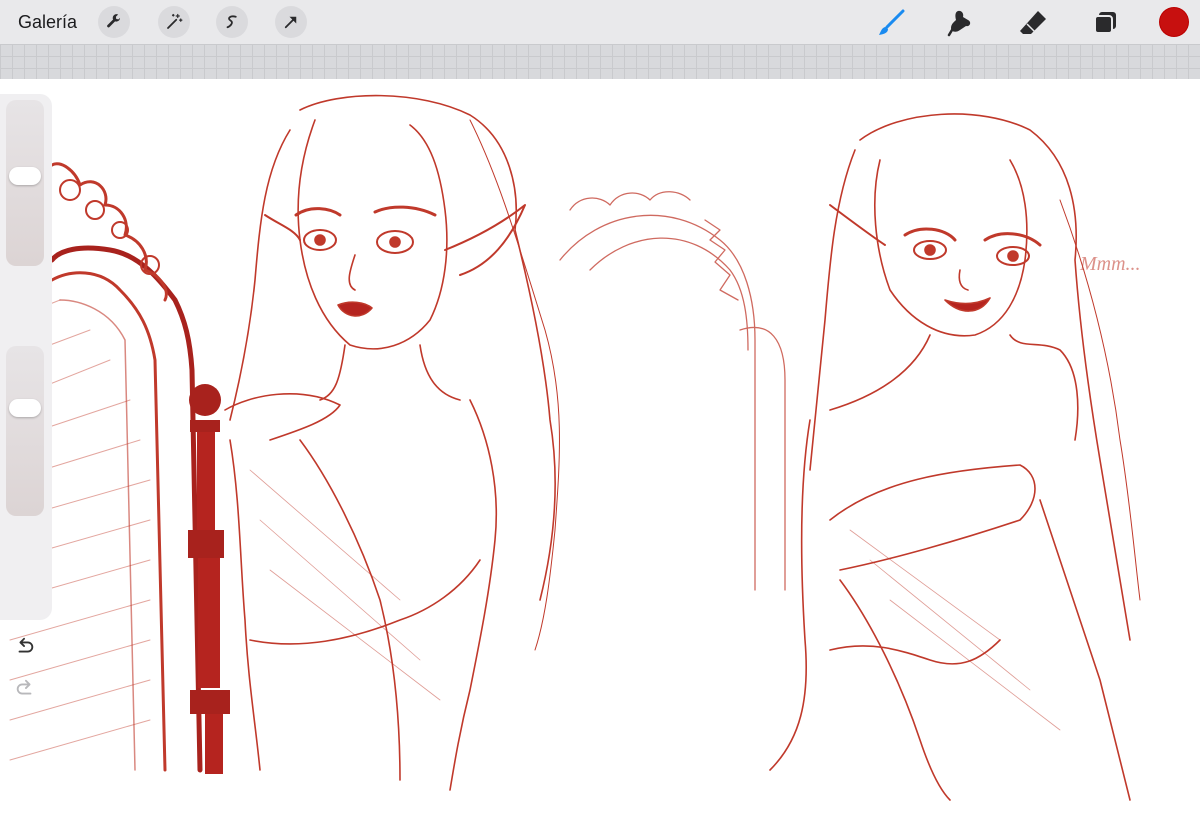  I want to click on layers-tool, so click(1105, 23).